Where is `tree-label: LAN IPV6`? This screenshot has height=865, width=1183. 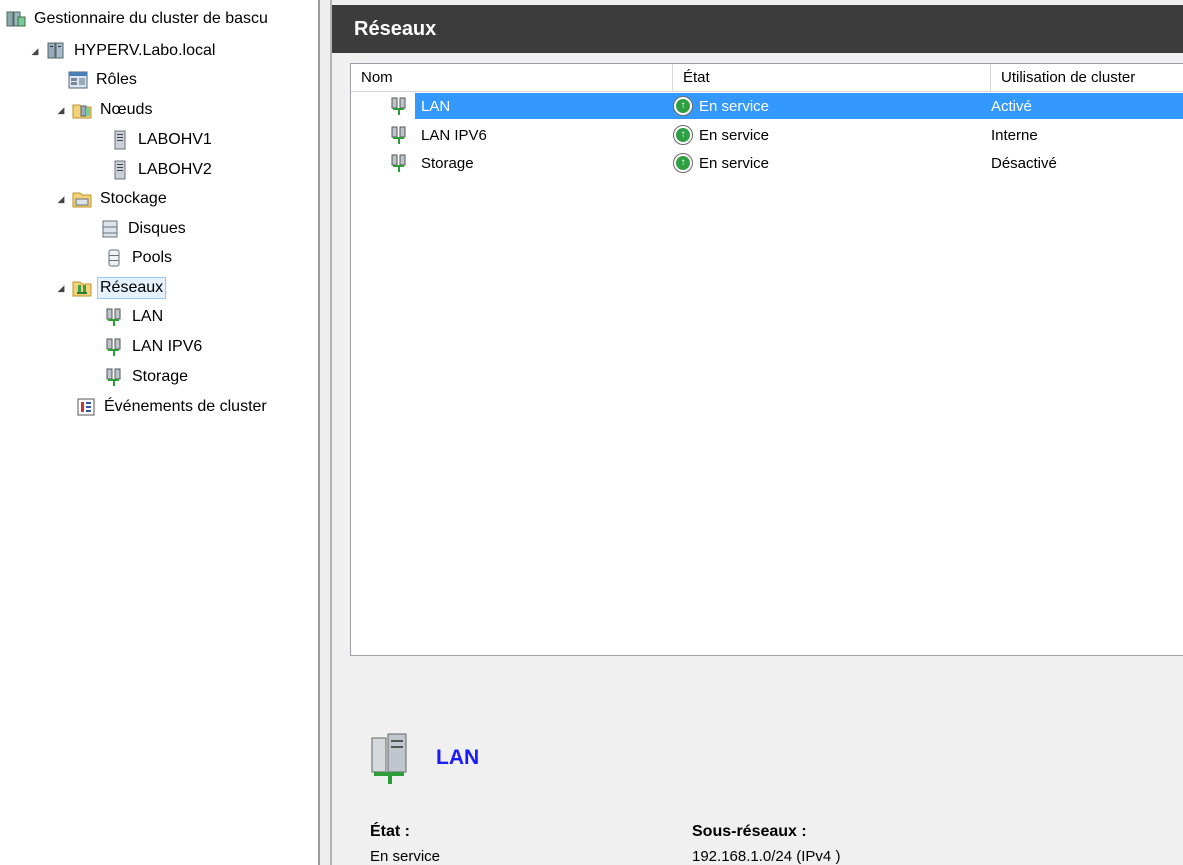 tree-label: LAN IPV6 is located at coordinates (167, 346).